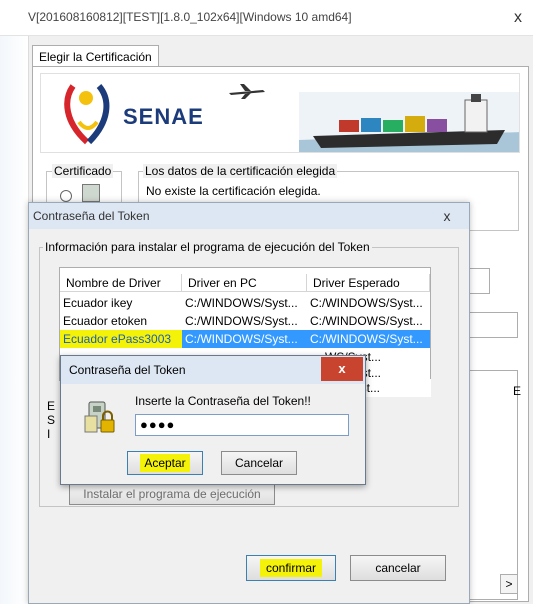 This screenshot has width=533, height=604. Describe the element at coordinates (49, 434) in the screenshot. I see `partial-label-i: I` at that location.